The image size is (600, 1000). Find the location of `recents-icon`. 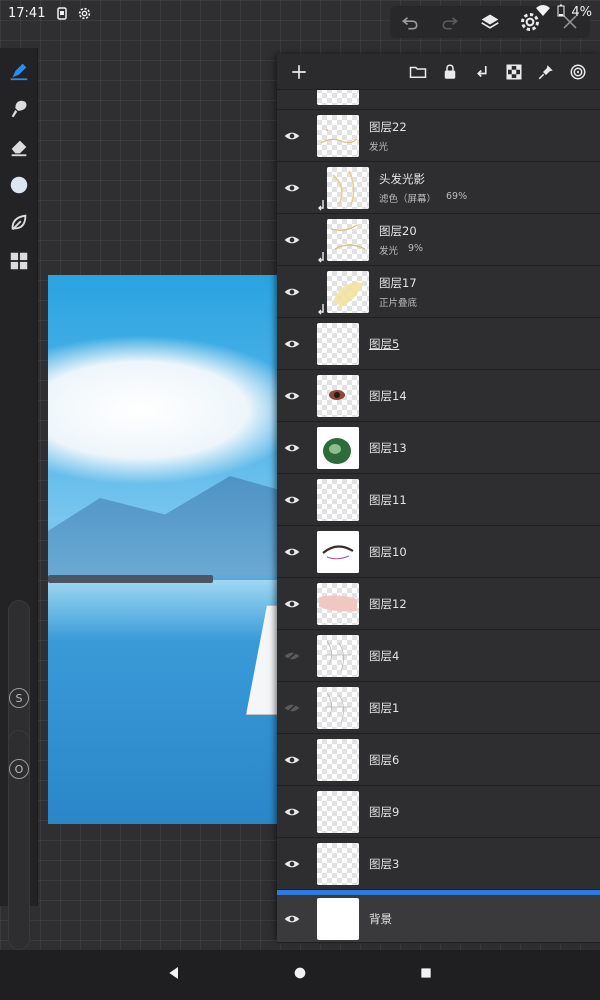

recents-icon is located at coordinates (426, 975).